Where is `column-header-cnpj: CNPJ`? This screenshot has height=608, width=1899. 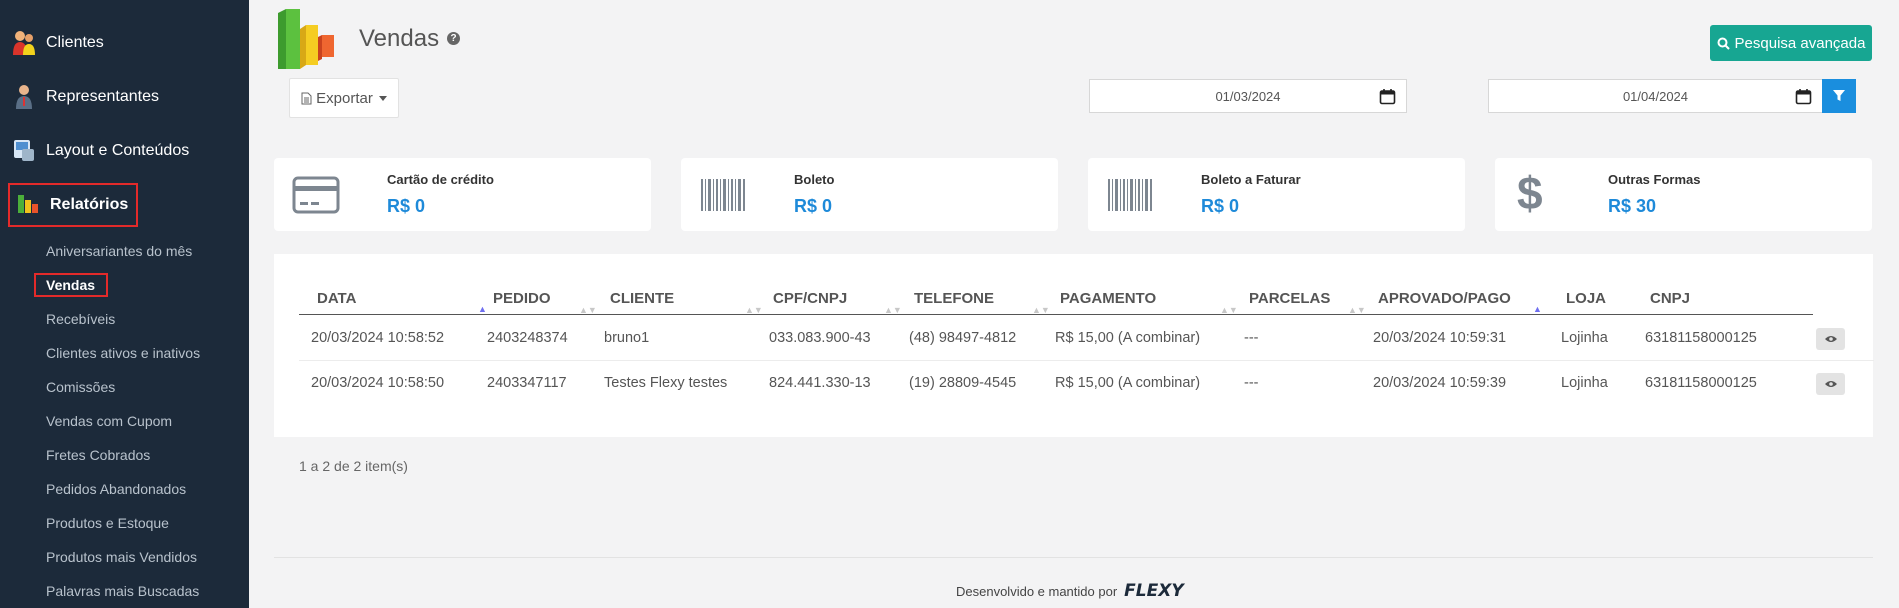
column-header-cnpj: CNPJ is located at coordinates (1670, 299).